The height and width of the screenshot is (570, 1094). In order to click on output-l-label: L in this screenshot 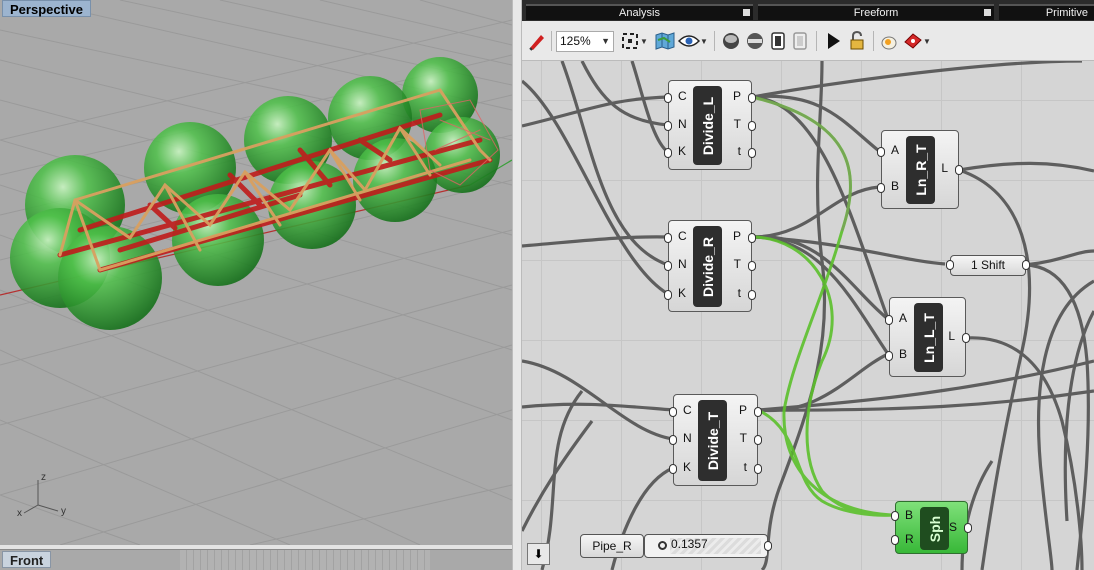, I will do `click(944, 168)`.